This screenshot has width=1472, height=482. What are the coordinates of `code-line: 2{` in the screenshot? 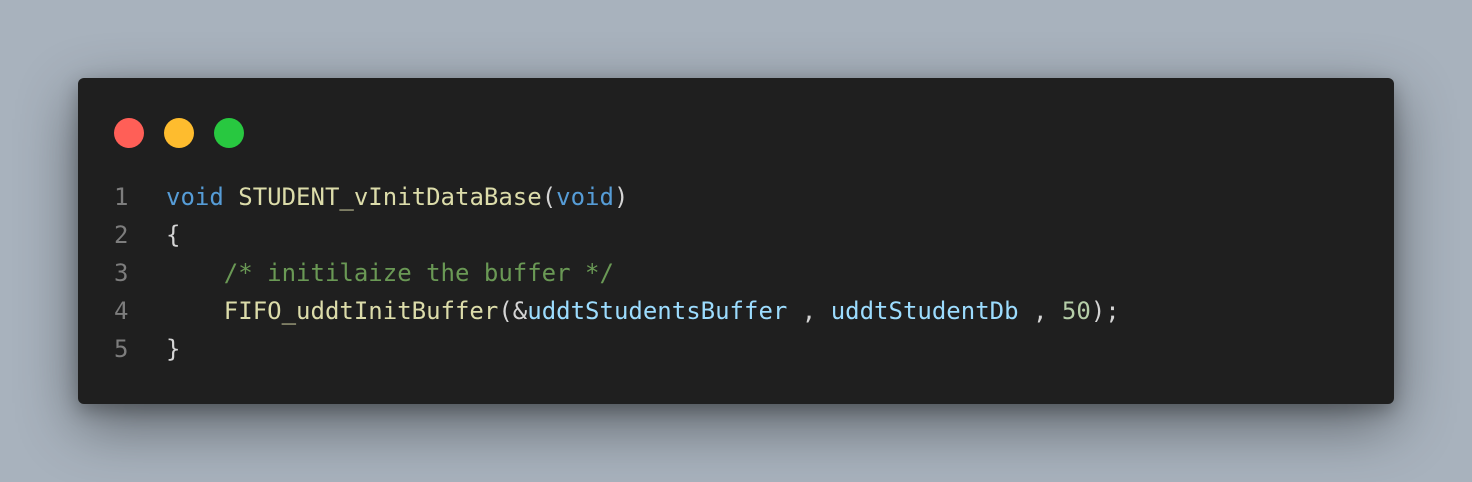 It's located at (736, 235).